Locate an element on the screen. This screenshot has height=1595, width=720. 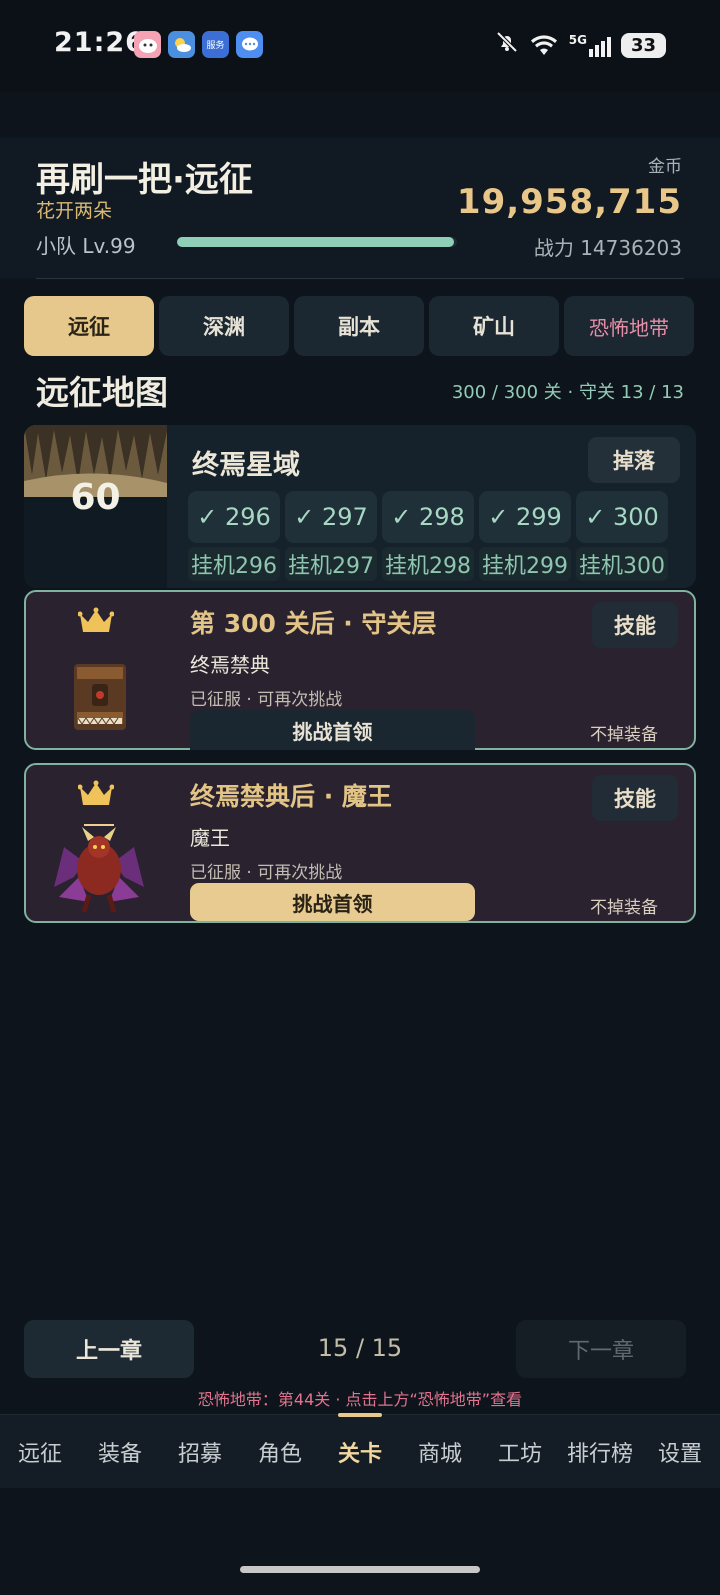
mode-tabs: 远征 深渊 副本 矿山 恐怖地带 is located at coordinates (359, 326).